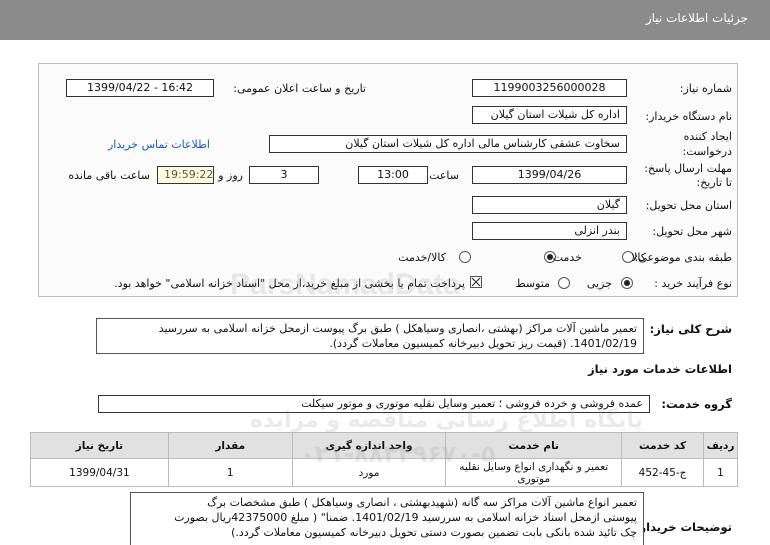 The width and height of the screenshot is (770, 545). What do you see at coordinates (465, 257) in the screenshot?
I see `category-goods-service-radio` at bounding box center [465, 257].